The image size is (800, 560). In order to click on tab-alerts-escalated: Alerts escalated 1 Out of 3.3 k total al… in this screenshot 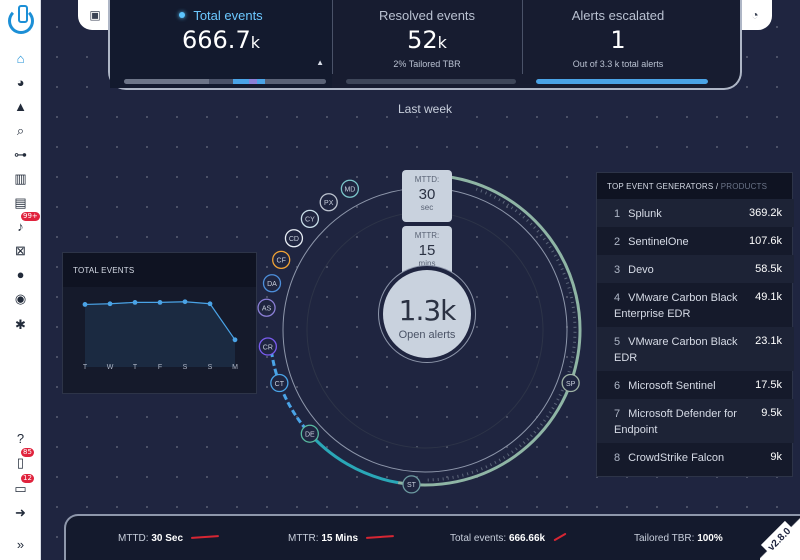, I will do `click(618, 44)`.